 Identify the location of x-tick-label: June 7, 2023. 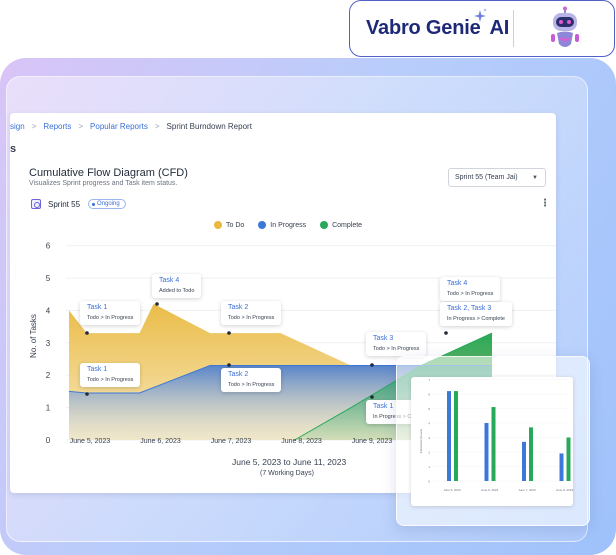
(231, 441).